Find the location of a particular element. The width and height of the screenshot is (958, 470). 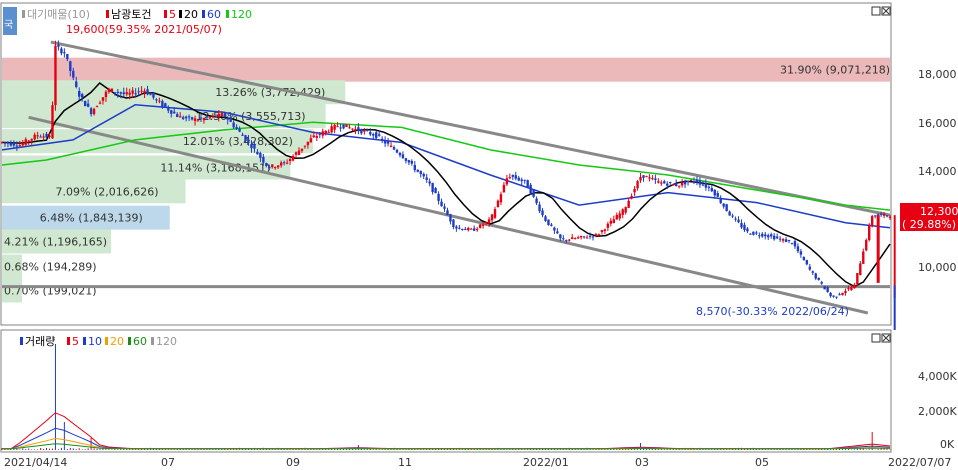

volume-ma-10: 10 is located at coordinates (95, 341).